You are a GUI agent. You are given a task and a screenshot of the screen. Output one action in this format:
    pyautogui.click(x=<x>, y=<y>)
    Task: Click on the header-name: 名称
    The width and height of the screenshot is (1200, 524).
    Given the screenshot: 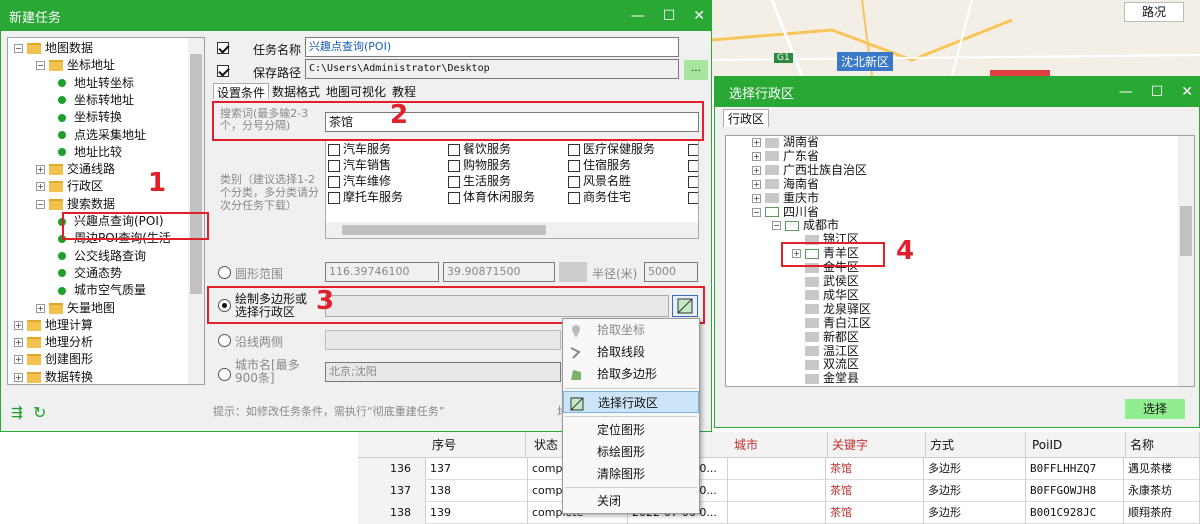 What is the action you would take?
    pyautogui.click(x=1162, y=445)
    